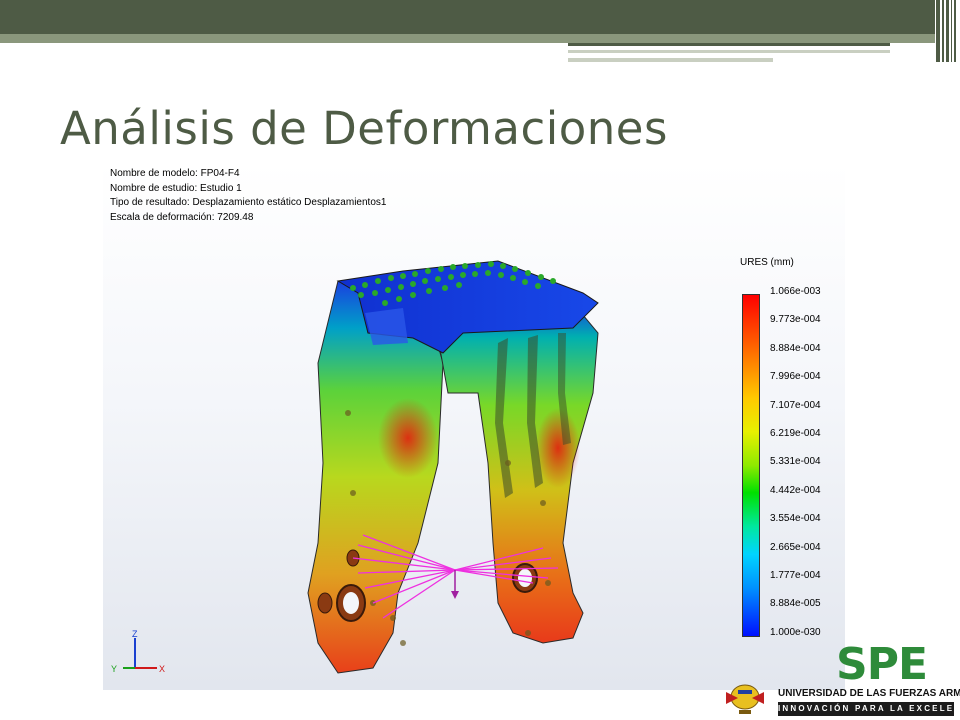 This screenshot has height=720, width=960. What do you see at coordinates (795, 405) in the screenshot?
I see `legend-value: 7.107e-004` at bounding box center [795, 405].